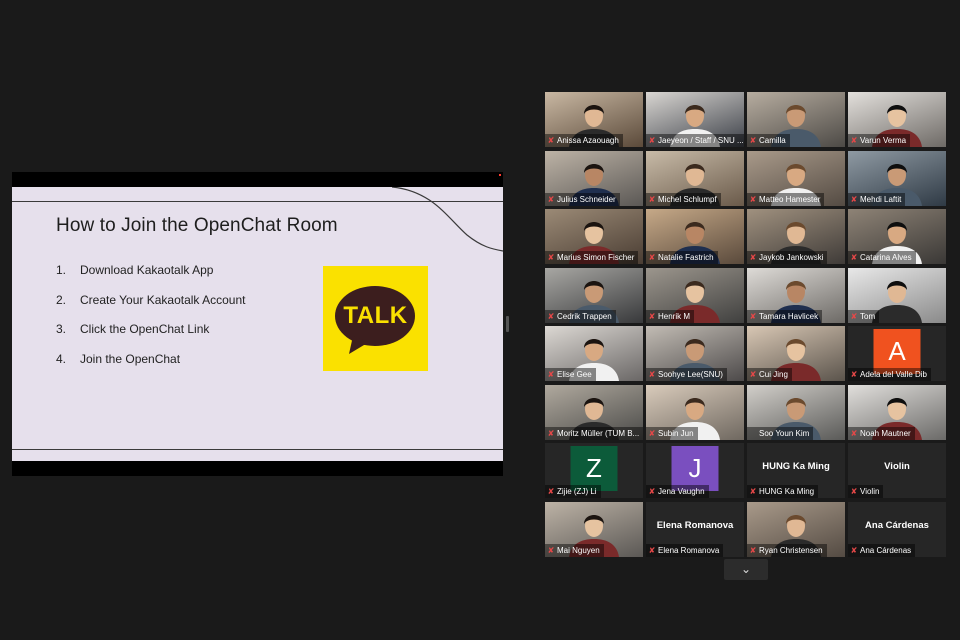  I want to click on participant-name: Catarina Alves, so click(886, 257).